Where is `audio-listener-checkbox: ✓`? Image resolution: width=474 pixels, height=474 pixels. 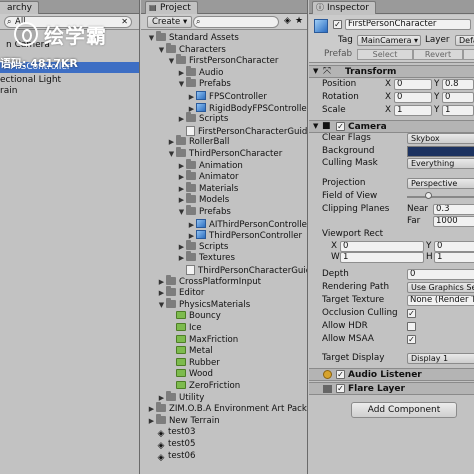
audio-listener-checkbox: ✓ is located at coordinates (340, 374).